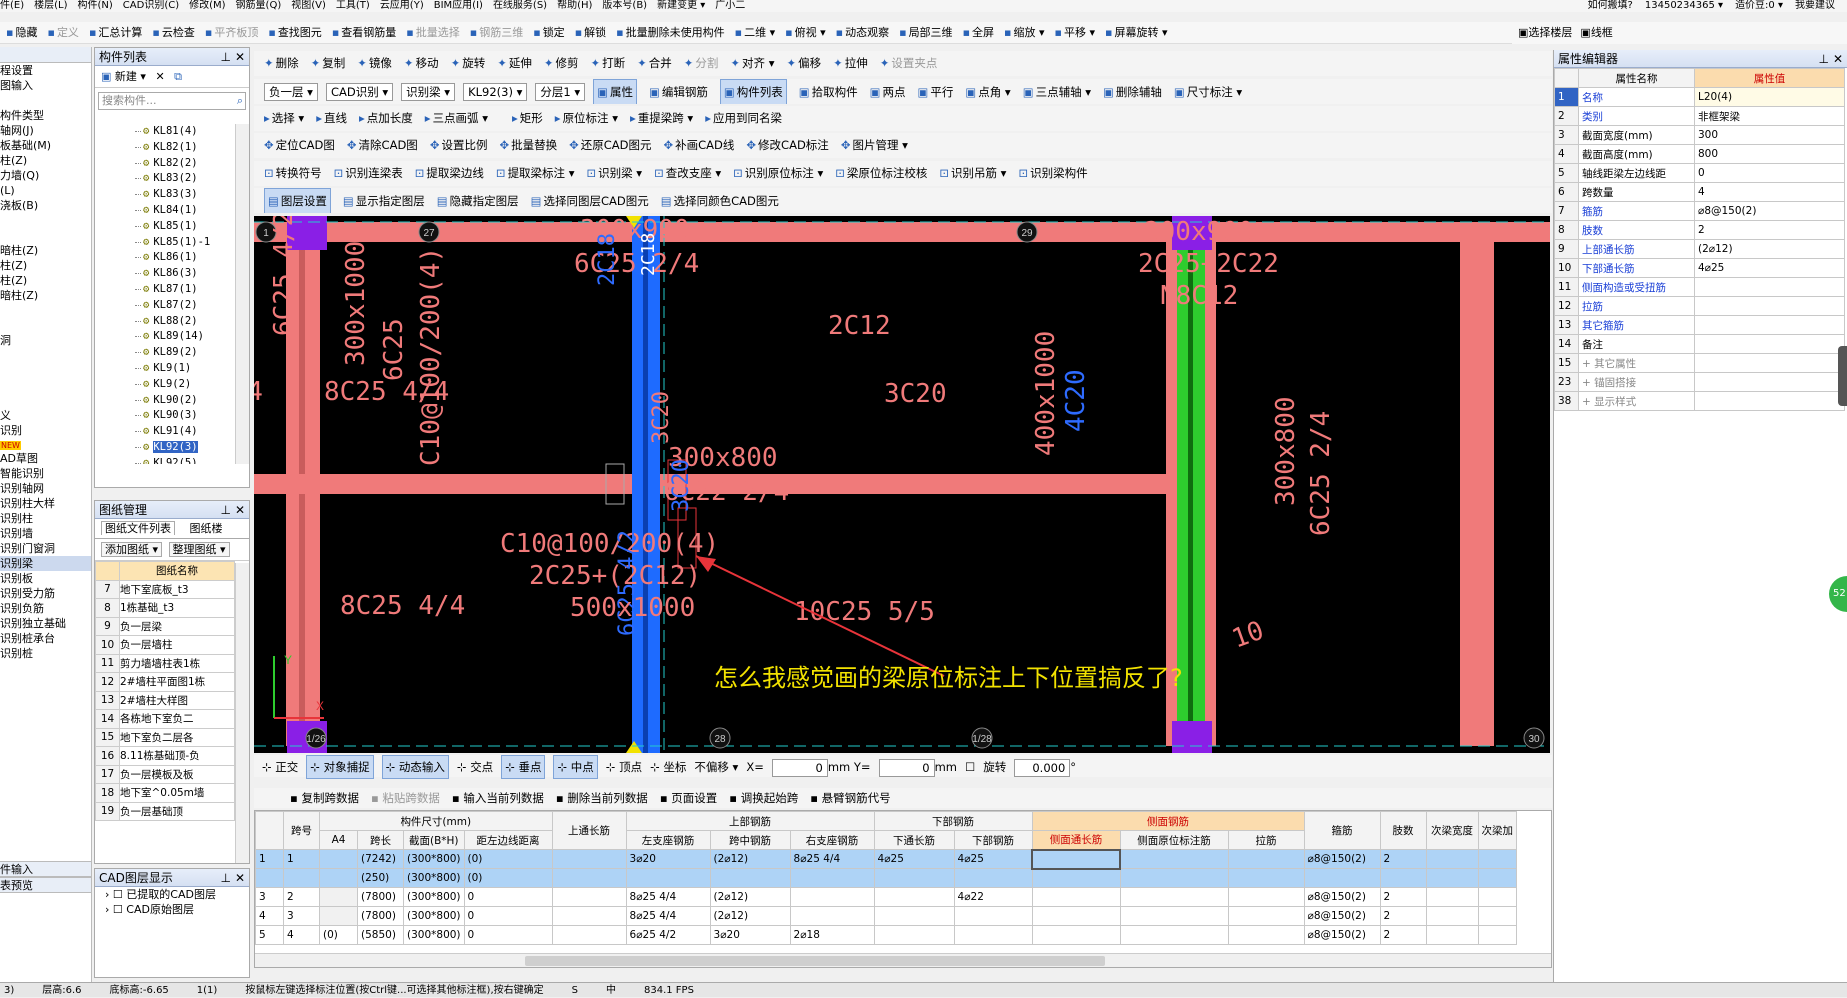 This screenshot has height=998, width=1847. What do you see at coordinates (574, 5) in the screenshot?
I see `menu-item: 帮助(H)` at bounding box center [574, 5].